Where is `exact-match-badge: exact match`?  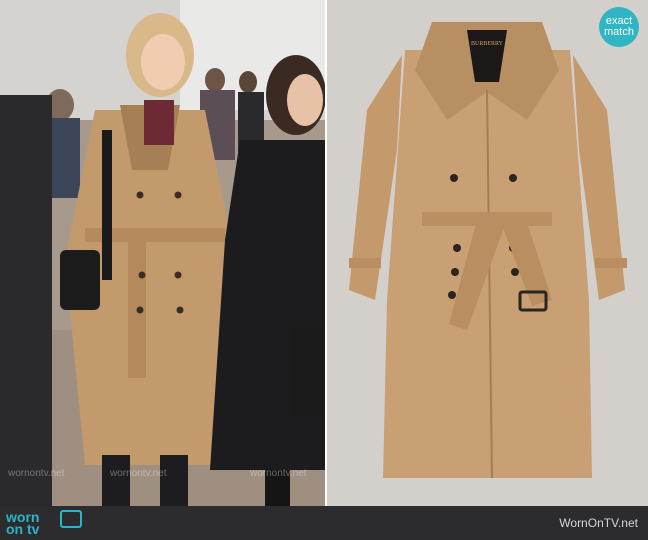
exact-match-badge: exact match is located at coordinates (619, 27).